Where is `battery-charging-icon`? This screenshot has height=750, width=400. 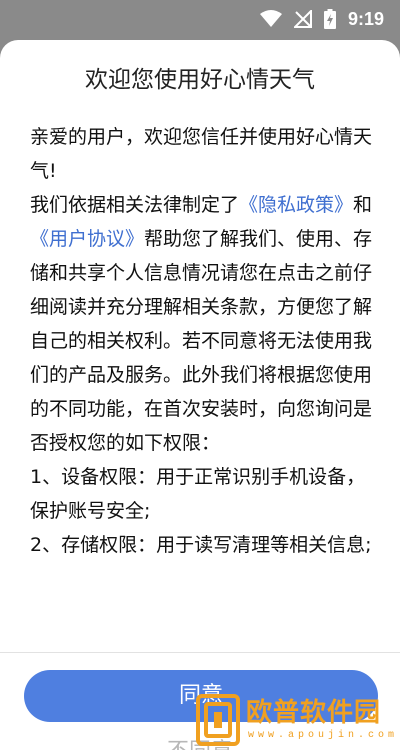
battery-charging-icon is located at coordinates (329, 19).